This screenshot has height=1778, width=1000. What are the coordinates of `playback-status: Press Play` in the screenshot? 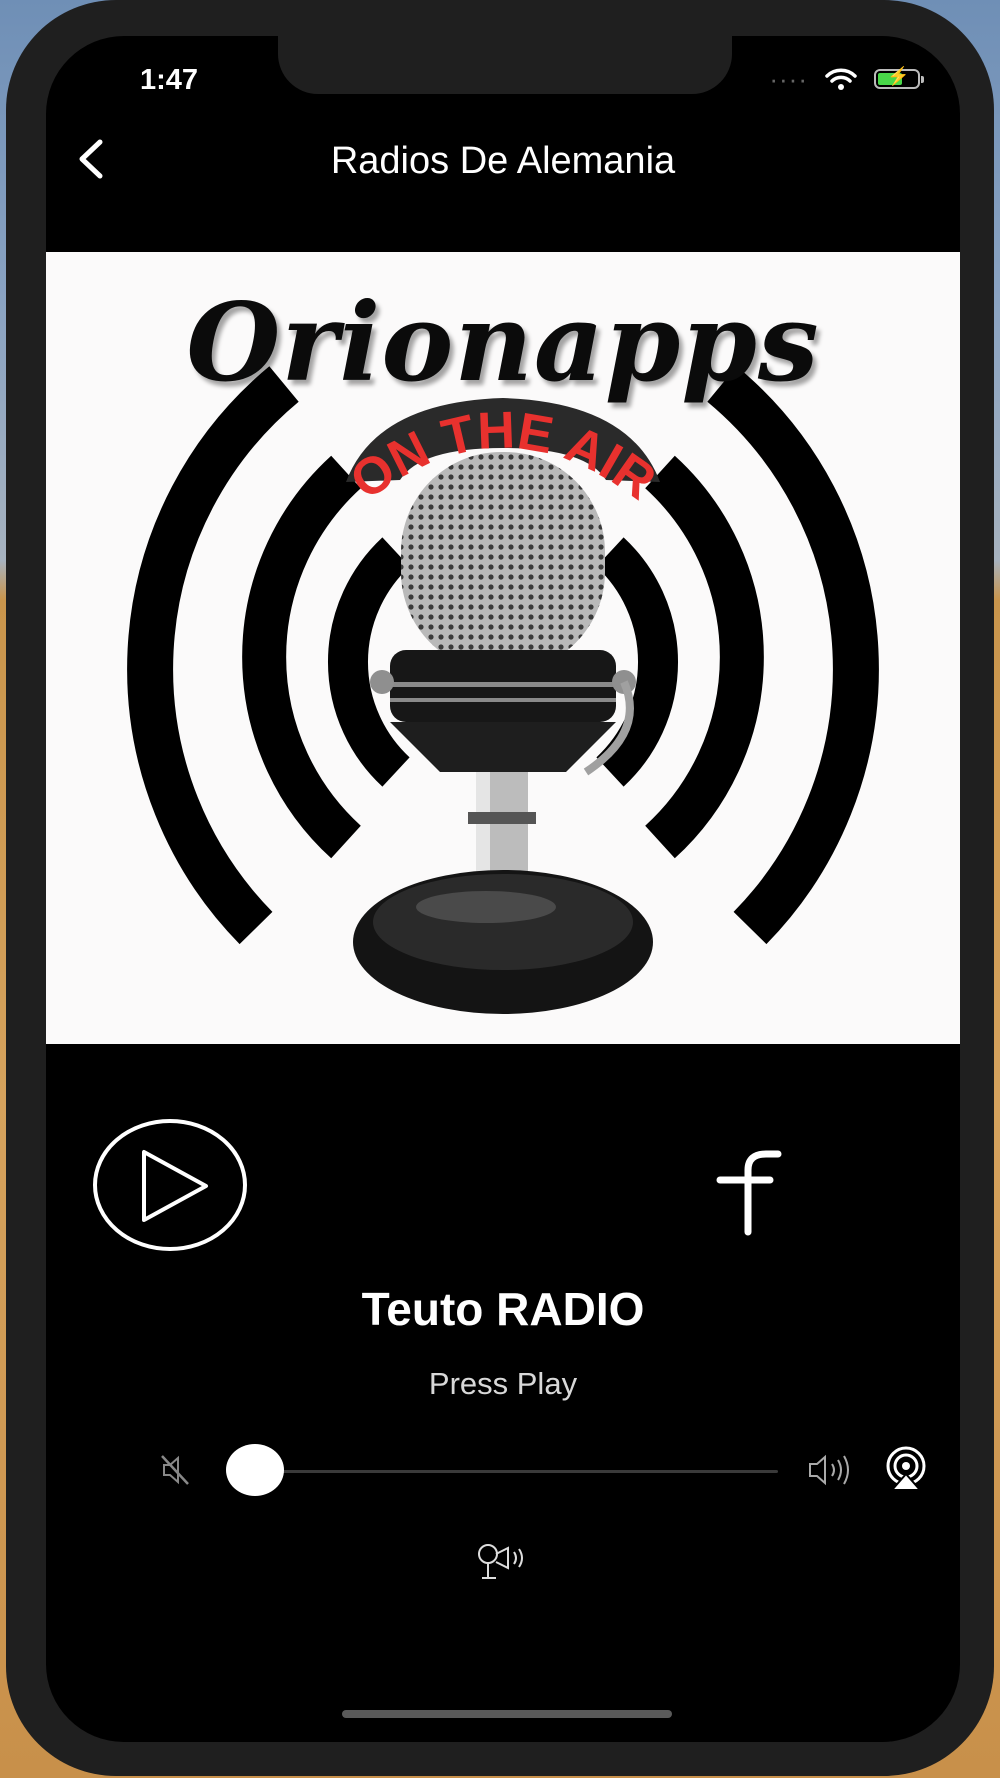 It's located at (503, 1383).